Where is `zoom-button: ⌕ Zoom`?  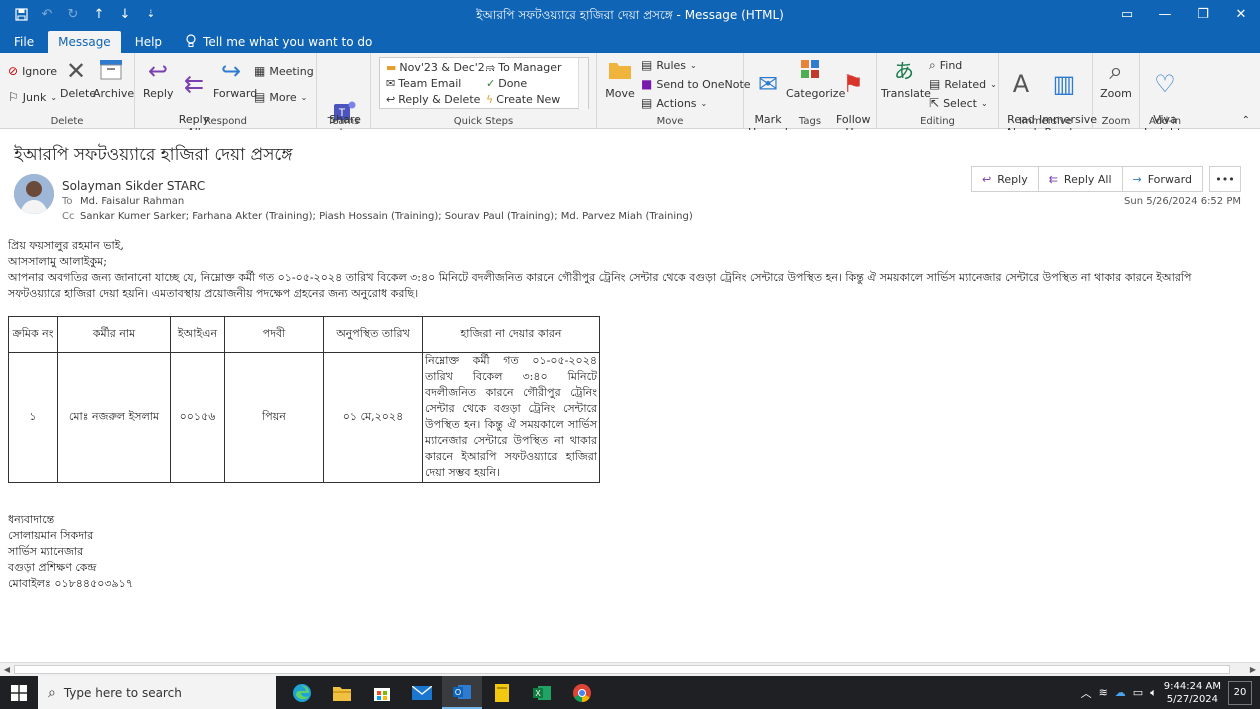 zoom-button: ⌕ Zoom is located at coordinates (1116, 78).